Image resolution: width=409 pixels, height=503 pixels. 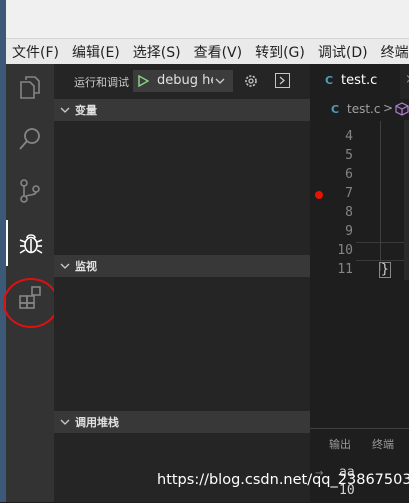 I want to click on activity-explorer, so click(x=30, y=87).